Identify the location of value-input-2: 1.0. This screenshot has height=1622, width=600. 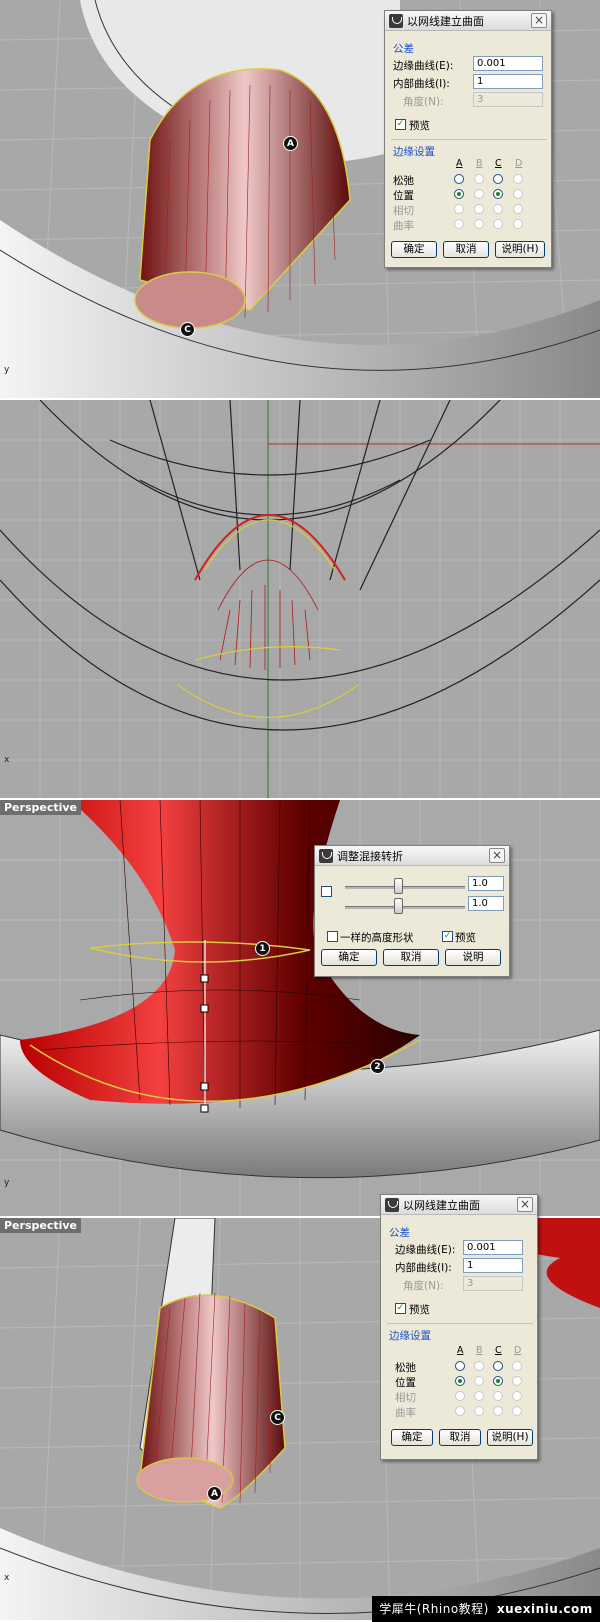
(486, 903).